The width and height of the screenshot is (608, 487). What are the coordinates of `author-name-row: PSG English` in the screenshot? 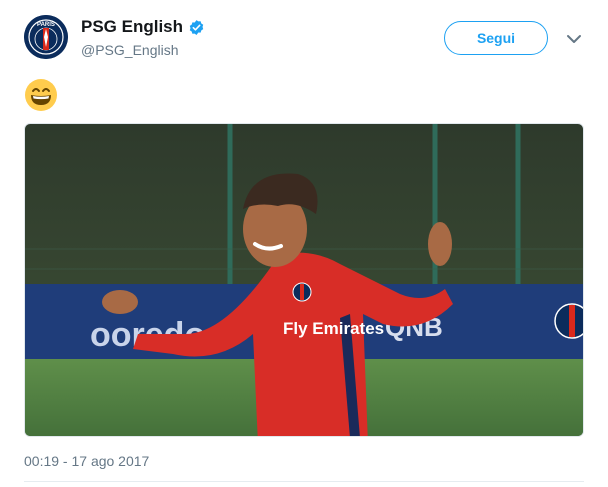 It's located at (143, 27).